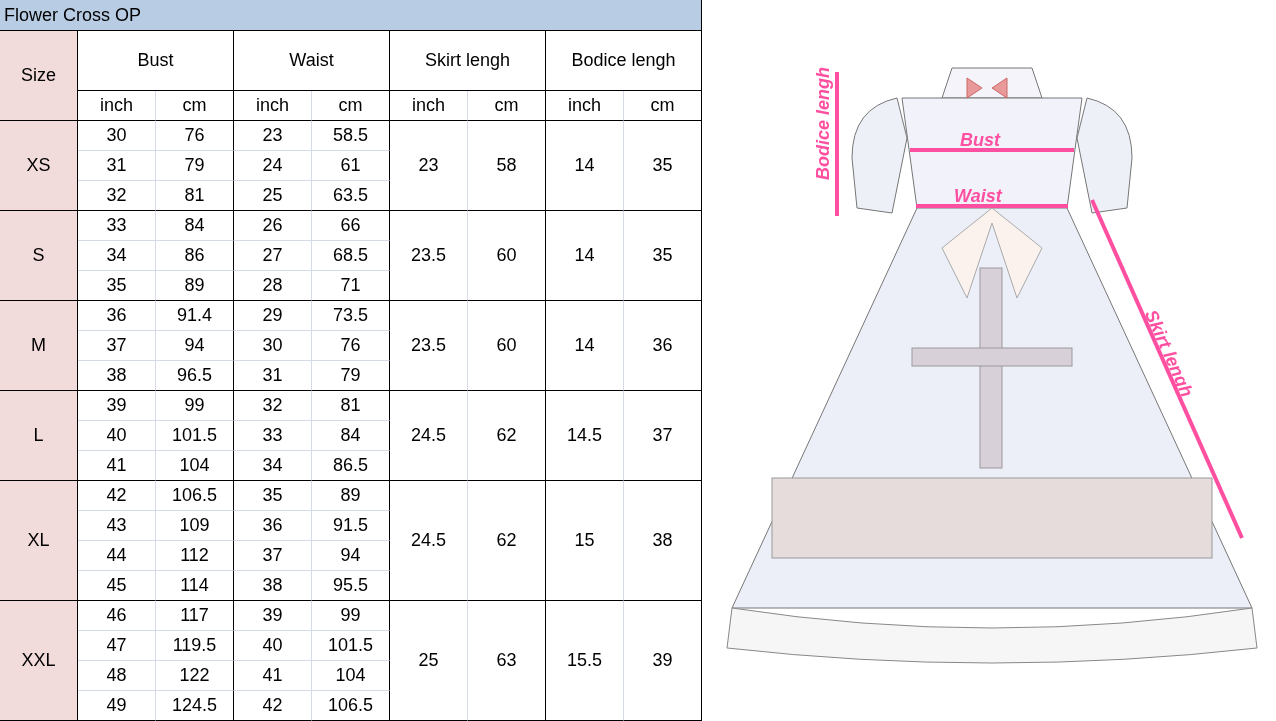 This screenshot has height=721, width=1276. What do you see at coordinates (468, 61) in the screenshot?
I see `column-header: Skirt lengh` at bounding box center [468, 61].